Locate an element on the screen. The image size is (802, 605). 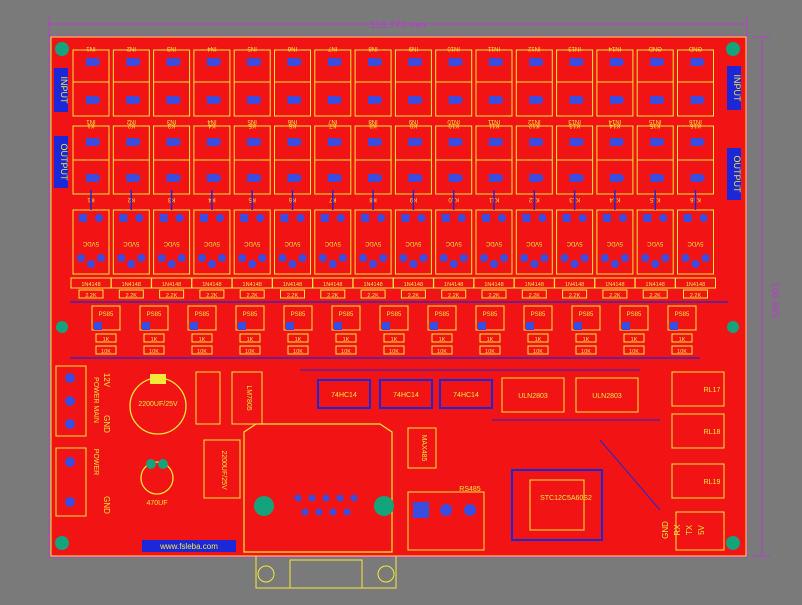
output-label-top: K10 is located at coordinates (453, 125).